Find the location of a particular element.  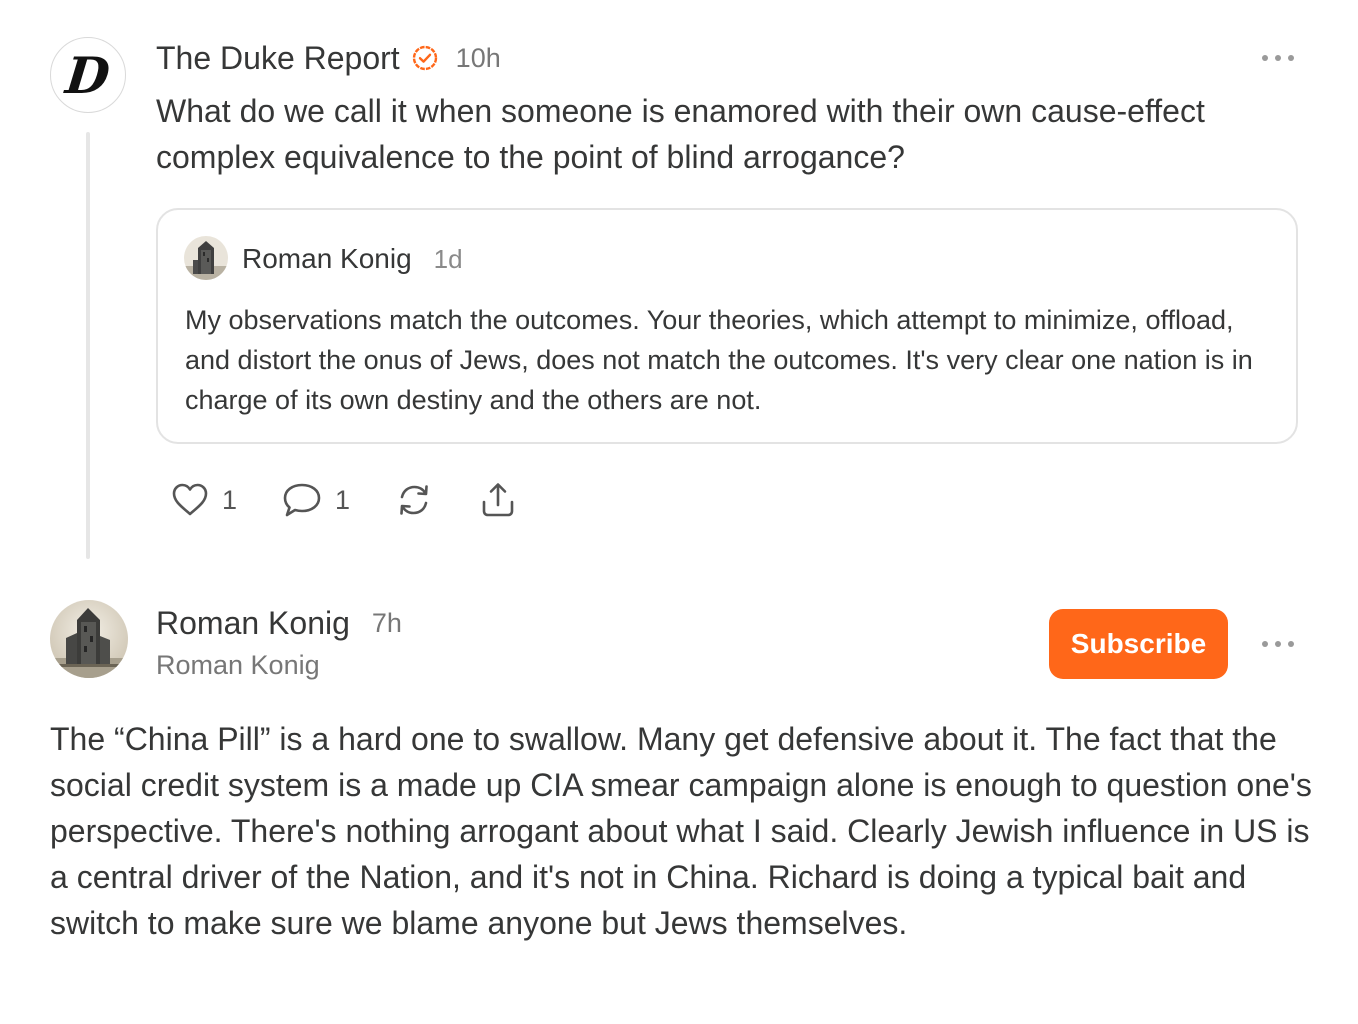

avatar-letter: D is located at coordinates (88, 75).